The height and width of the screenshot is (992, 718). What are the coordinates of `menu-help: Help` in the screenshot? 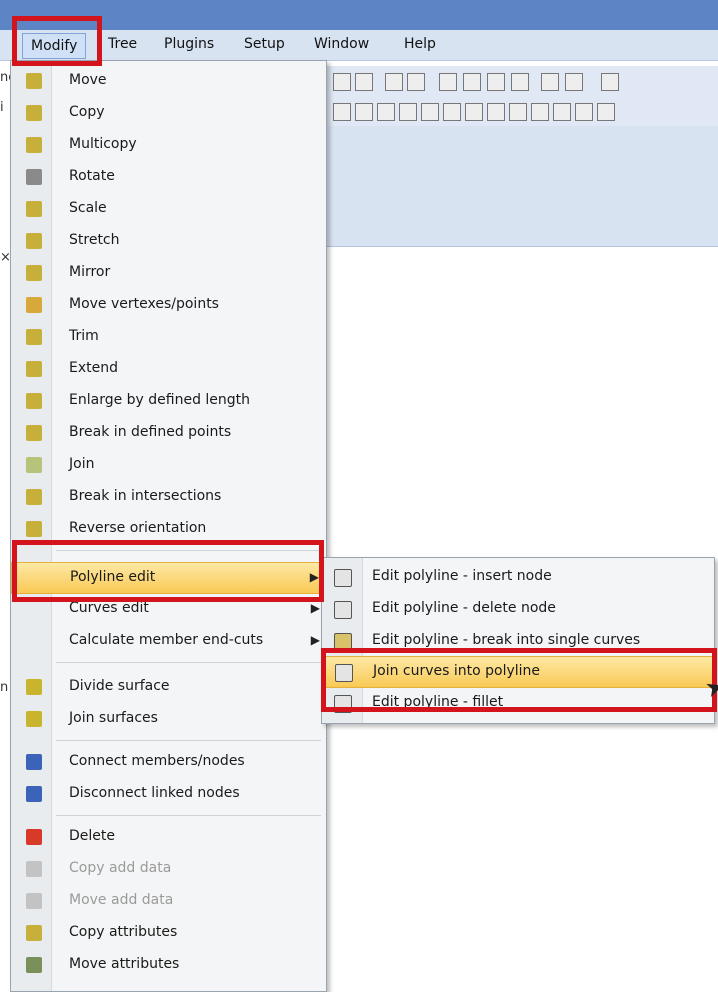 It's located at (420, 44).